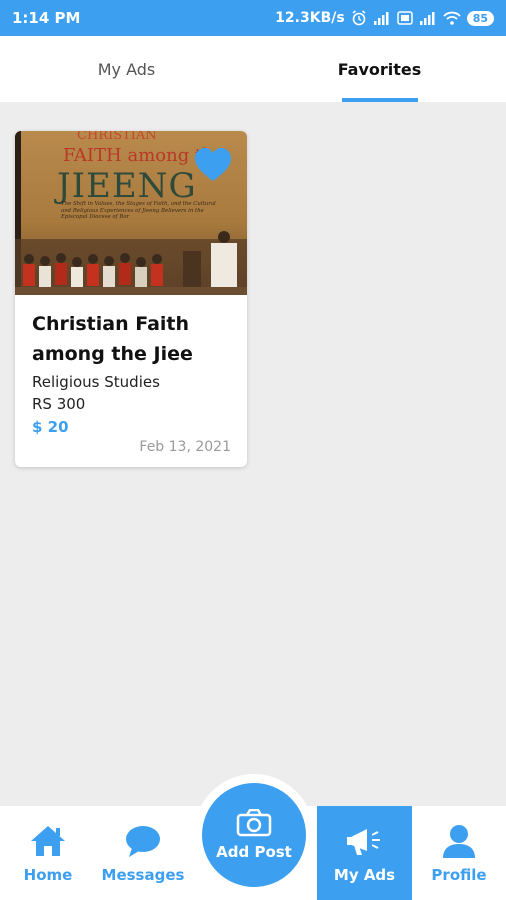 This screenshot has height=900, width=506. Describe the element at coordinates (96, 382) in the screenshot. I see `ad-category: Religious Studies` at that location.